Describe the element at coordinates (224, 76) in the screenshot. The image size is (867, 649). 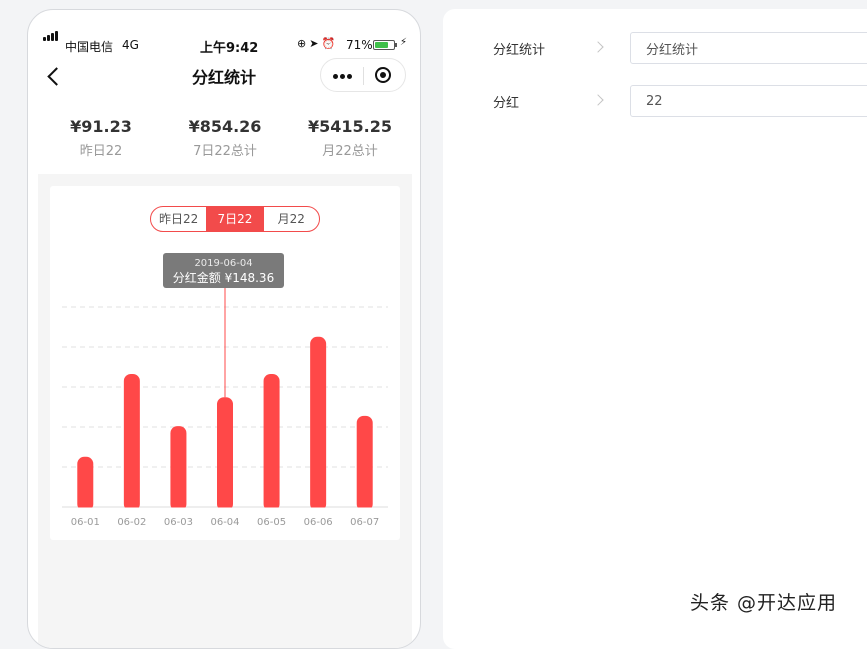
I see `nav-bar: 分红统计` at that location.